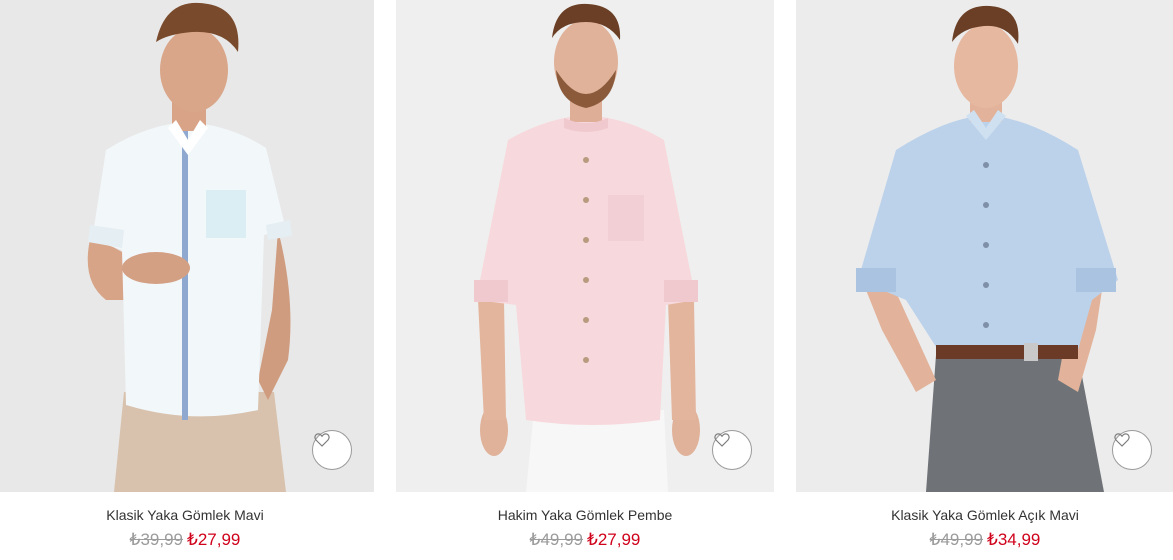  Describe the element at coordinates (585, 540) in the screenshot. I see `product-price: ₺49,99 ₺27,99` at that location.